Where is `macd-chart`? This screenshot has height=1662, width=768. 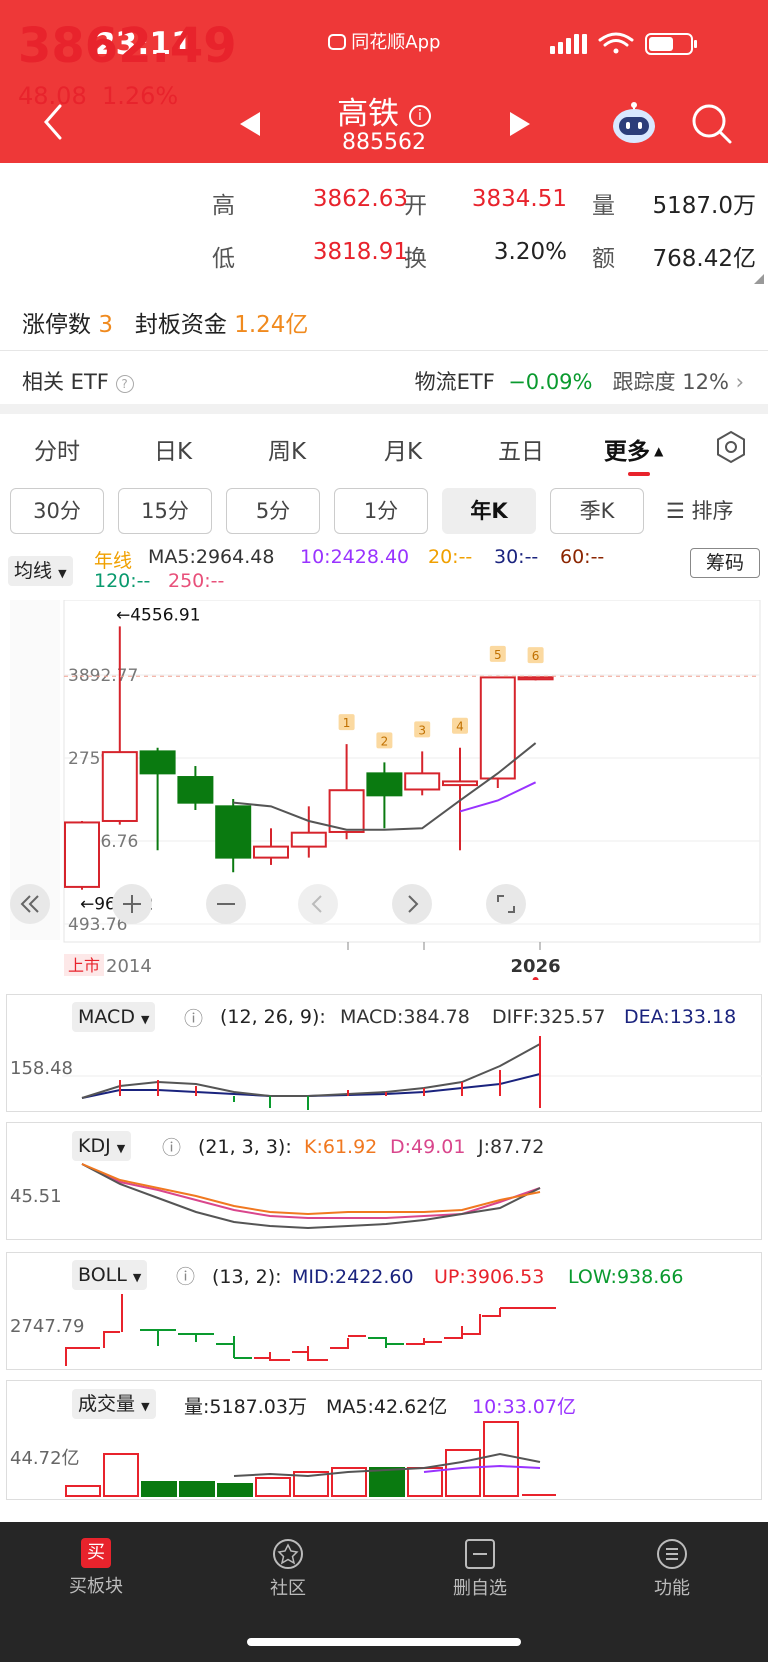 macd-chart is located at coordinates (412, 1073).